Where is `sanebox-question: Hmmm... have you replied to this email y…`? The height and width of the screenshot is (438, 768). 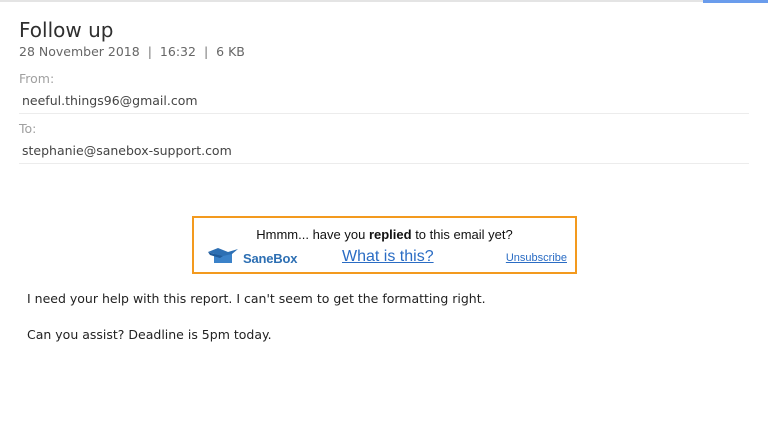
sanebox-question: Hmmm... have you replied to this email y… is located at coordinates (384, 234).